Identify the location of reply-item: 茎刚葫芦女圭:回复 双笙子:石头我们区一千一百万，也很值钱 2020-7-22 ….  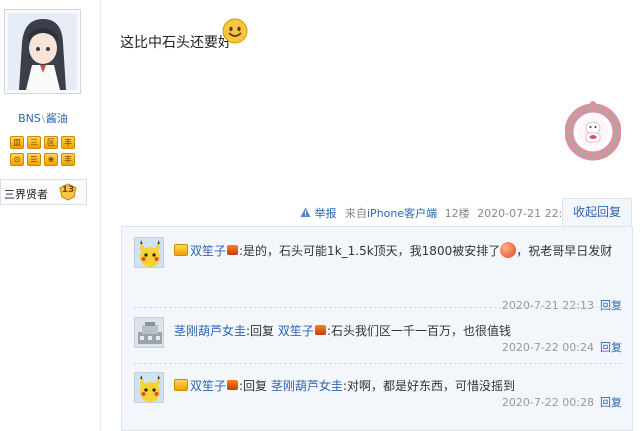
(378, 337).